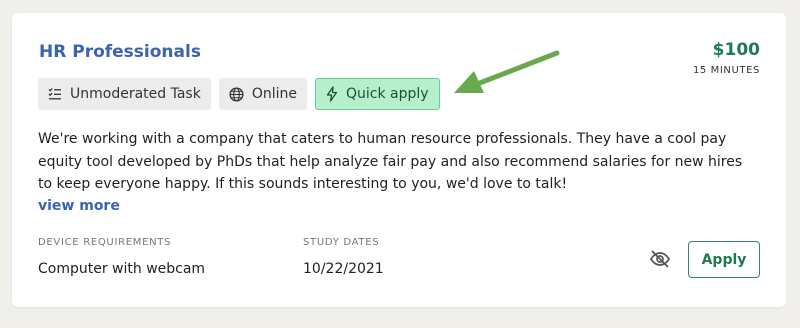  What do you see at coordinates (120, 52) in the screenshot?
I see `study-title: HR Professionals` at bounding box center [120, 52].